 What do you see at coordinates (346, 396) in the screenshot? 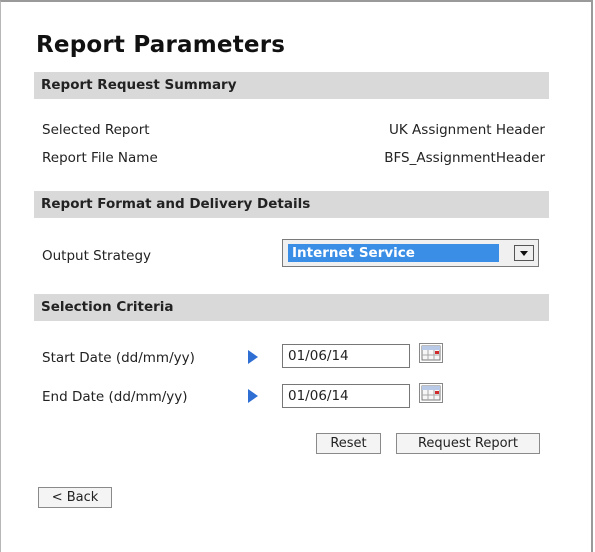
I see `end-date-input` at bounding box center [346, 396].